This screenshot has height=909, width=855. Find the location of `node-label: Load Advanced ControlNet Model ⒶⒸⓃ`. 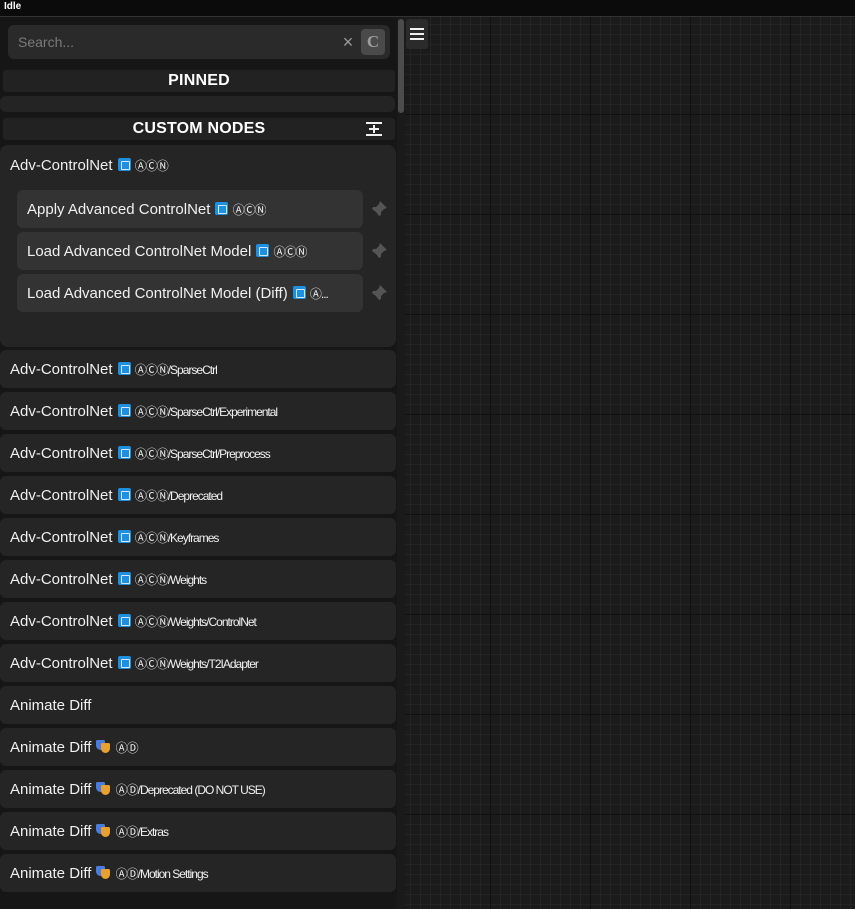

node-label: Load Advanced ControlNet Model ⒶⒸⓃ is located at coordinates (167, 251).